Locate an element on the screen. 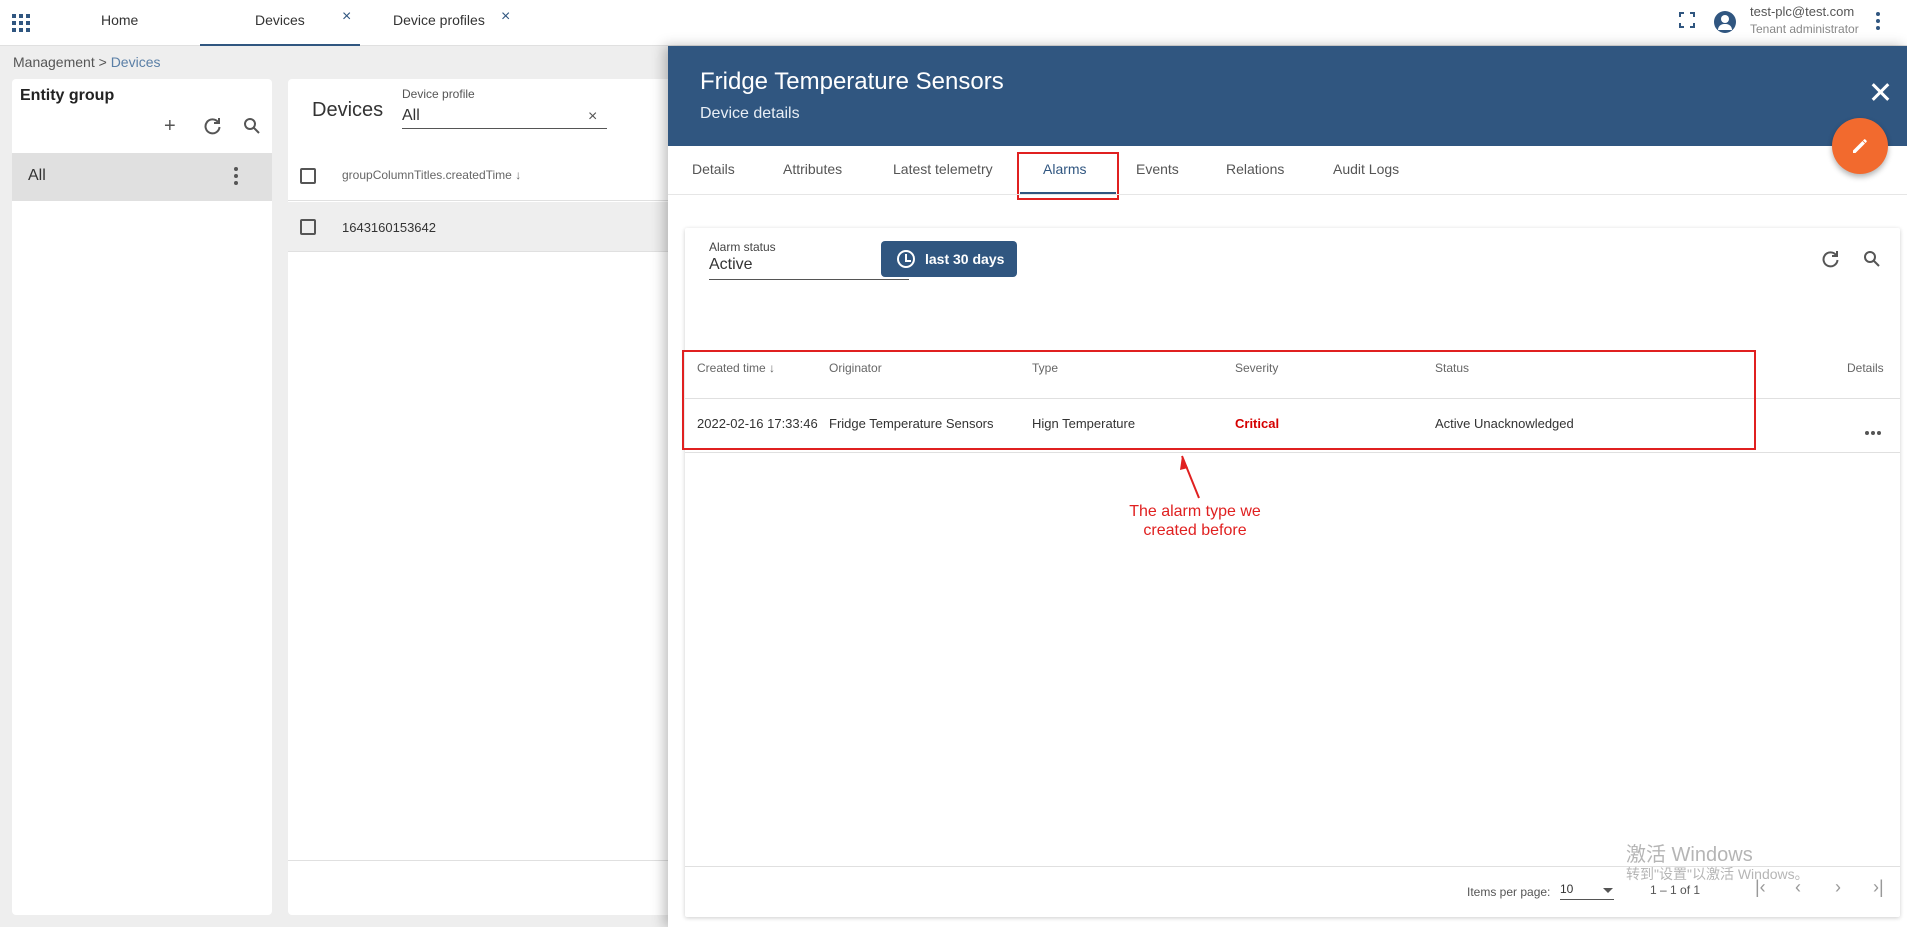  entity-group-title: Entity group is located at coordinates (67, 95).